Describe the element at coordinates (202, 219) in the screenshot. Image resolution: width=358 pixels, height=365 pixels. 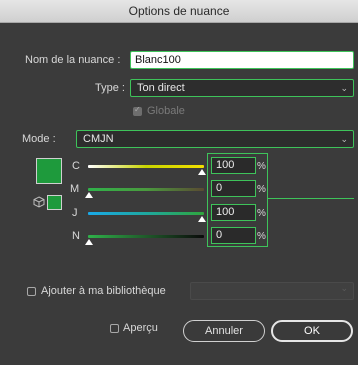
I see `yellow-slider-thumb` at that location.